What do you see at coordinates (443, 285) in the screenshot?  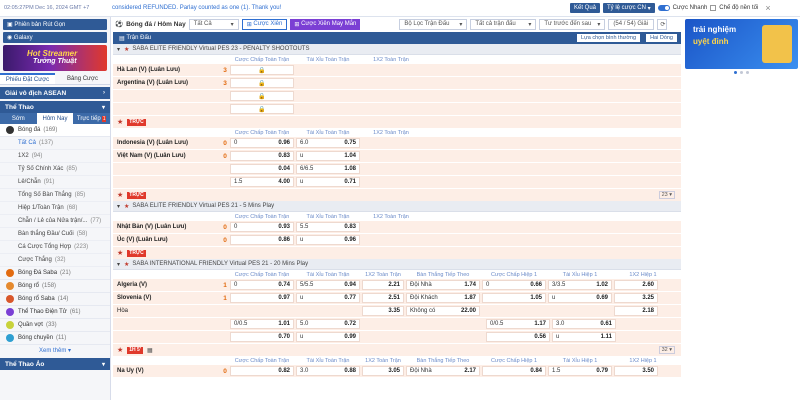 I see `odds-cell: Đội Nhà 1.74` at bounding box center [443, 285].